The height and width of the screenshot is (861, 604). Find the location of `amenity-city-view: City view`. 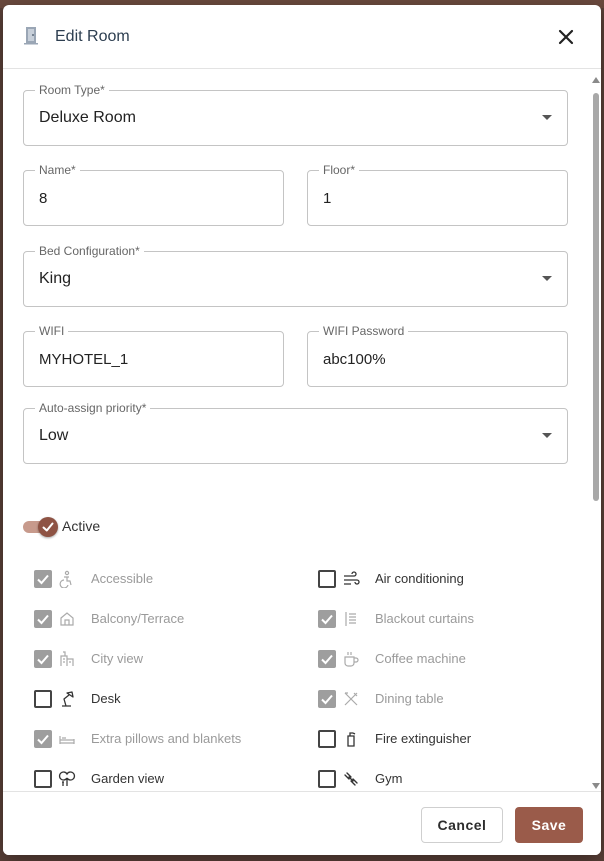

amenity-city-view: City view is located at coordinates (169, 659).